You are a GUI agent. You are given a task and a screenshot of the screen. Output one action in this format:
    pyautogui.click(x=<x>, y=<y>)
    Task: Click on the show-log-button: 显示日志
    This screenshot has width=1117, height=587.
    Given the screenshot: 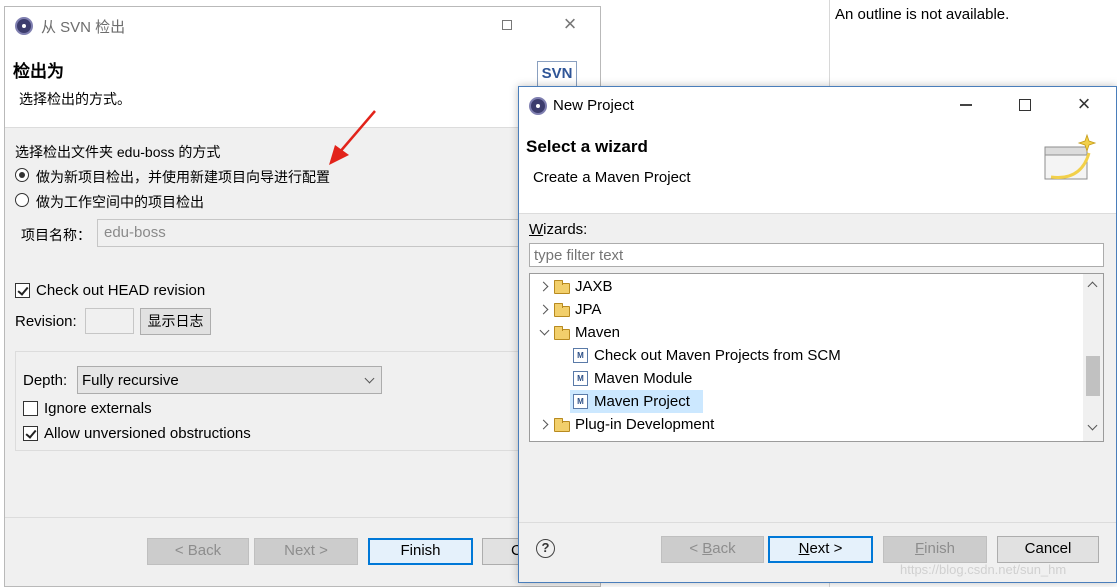 What is the action you would take?
    pyautogui.click(x=175, y=321)
    